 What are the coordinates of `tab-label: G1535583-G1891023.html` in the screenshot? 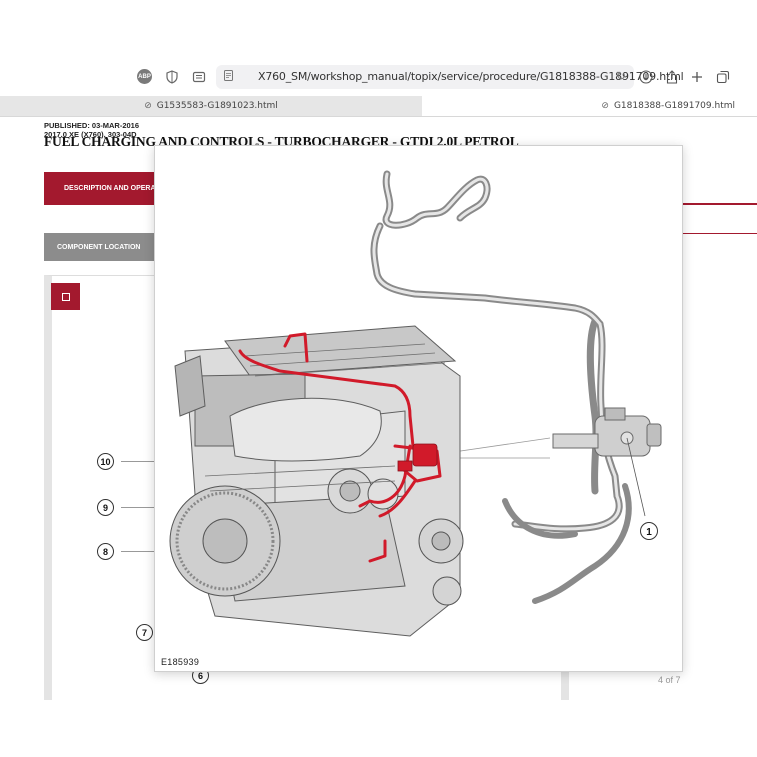 It's located at (217, 106).